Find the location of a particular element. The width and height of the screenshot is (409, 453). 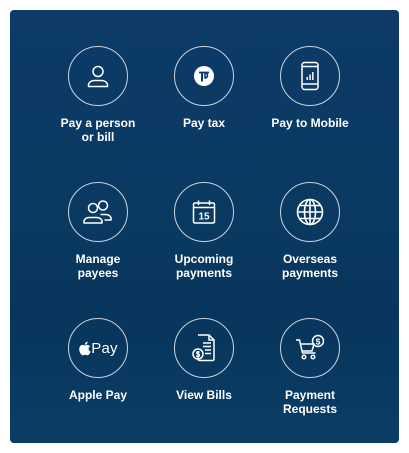

pay-person-circle is located at coordinates (98, 76).